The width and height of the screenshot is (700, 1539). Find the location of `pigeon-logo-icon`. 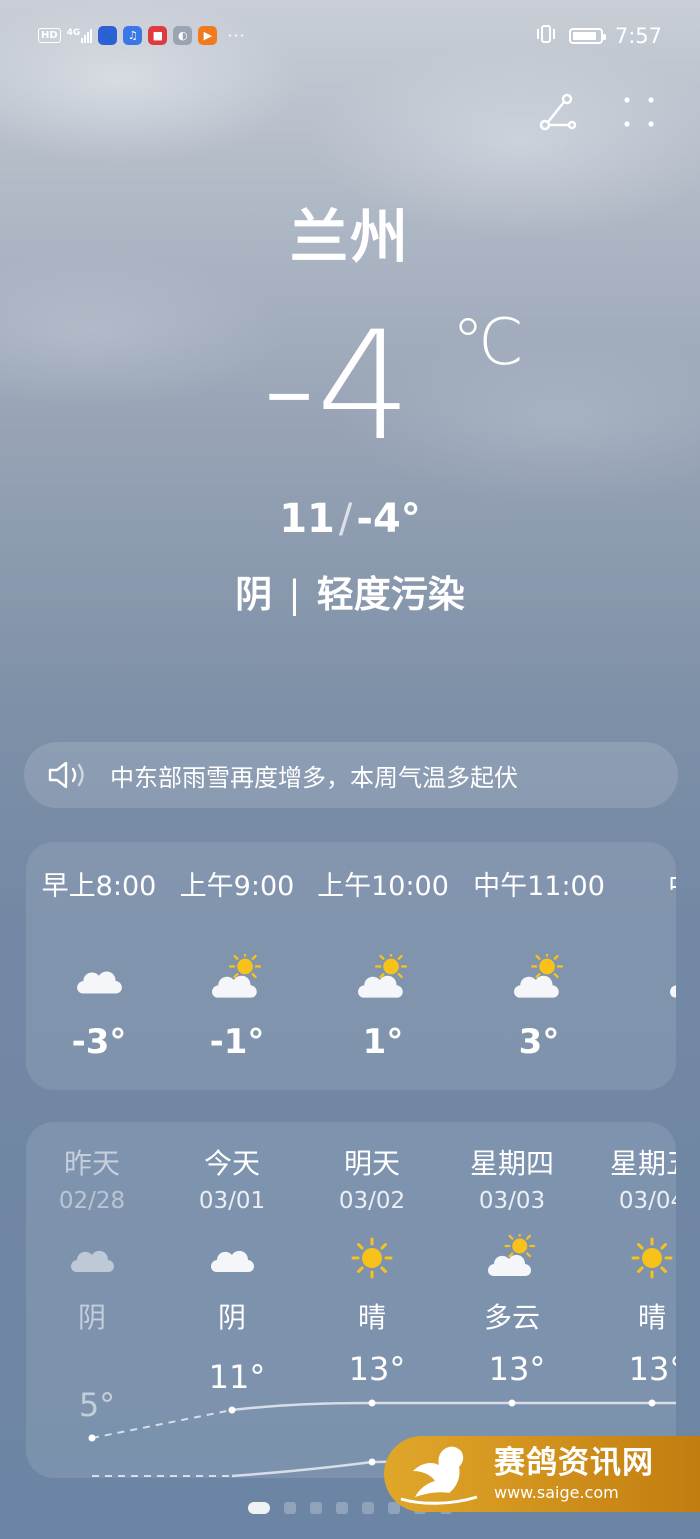

pigeon-logo-icon is located at coordinates (439, 1474).